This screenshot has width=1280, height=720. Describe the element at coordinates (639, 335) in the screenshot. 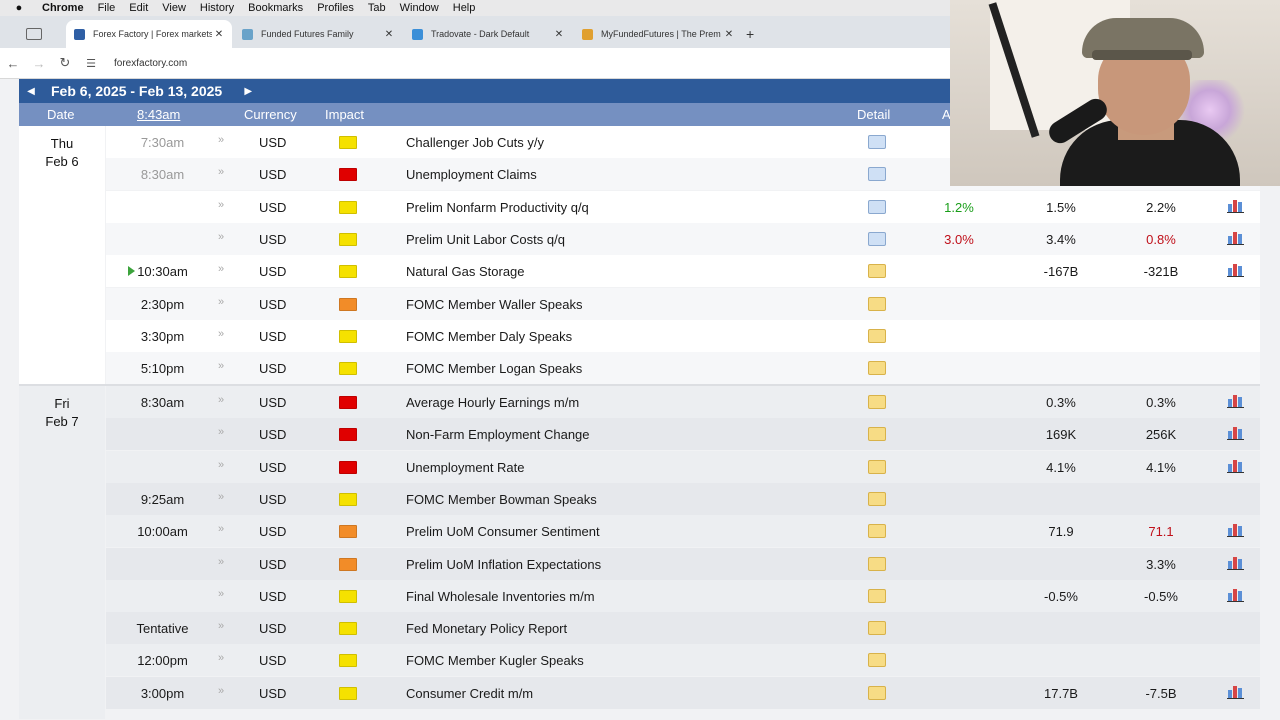

I see `event-row: 3:30pm » USD FOMC Member Daly Speaks` at that location.